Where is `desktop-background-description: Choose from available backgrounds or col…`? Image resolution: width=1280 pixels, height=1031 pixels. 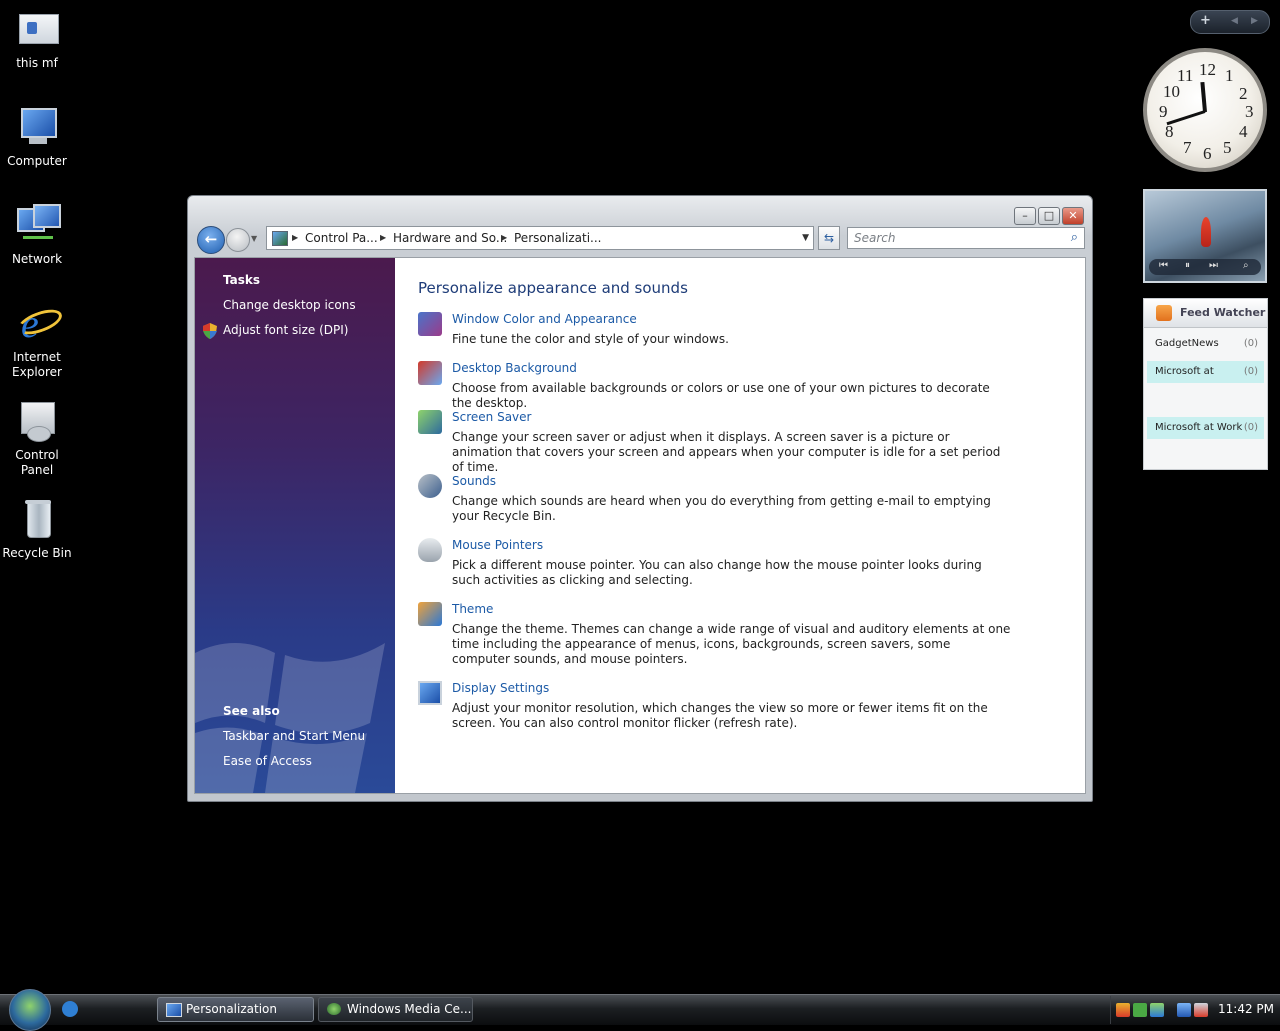 desktop-background-description: Choose from available backgrounds or col… is located at coordinates (721, 395).